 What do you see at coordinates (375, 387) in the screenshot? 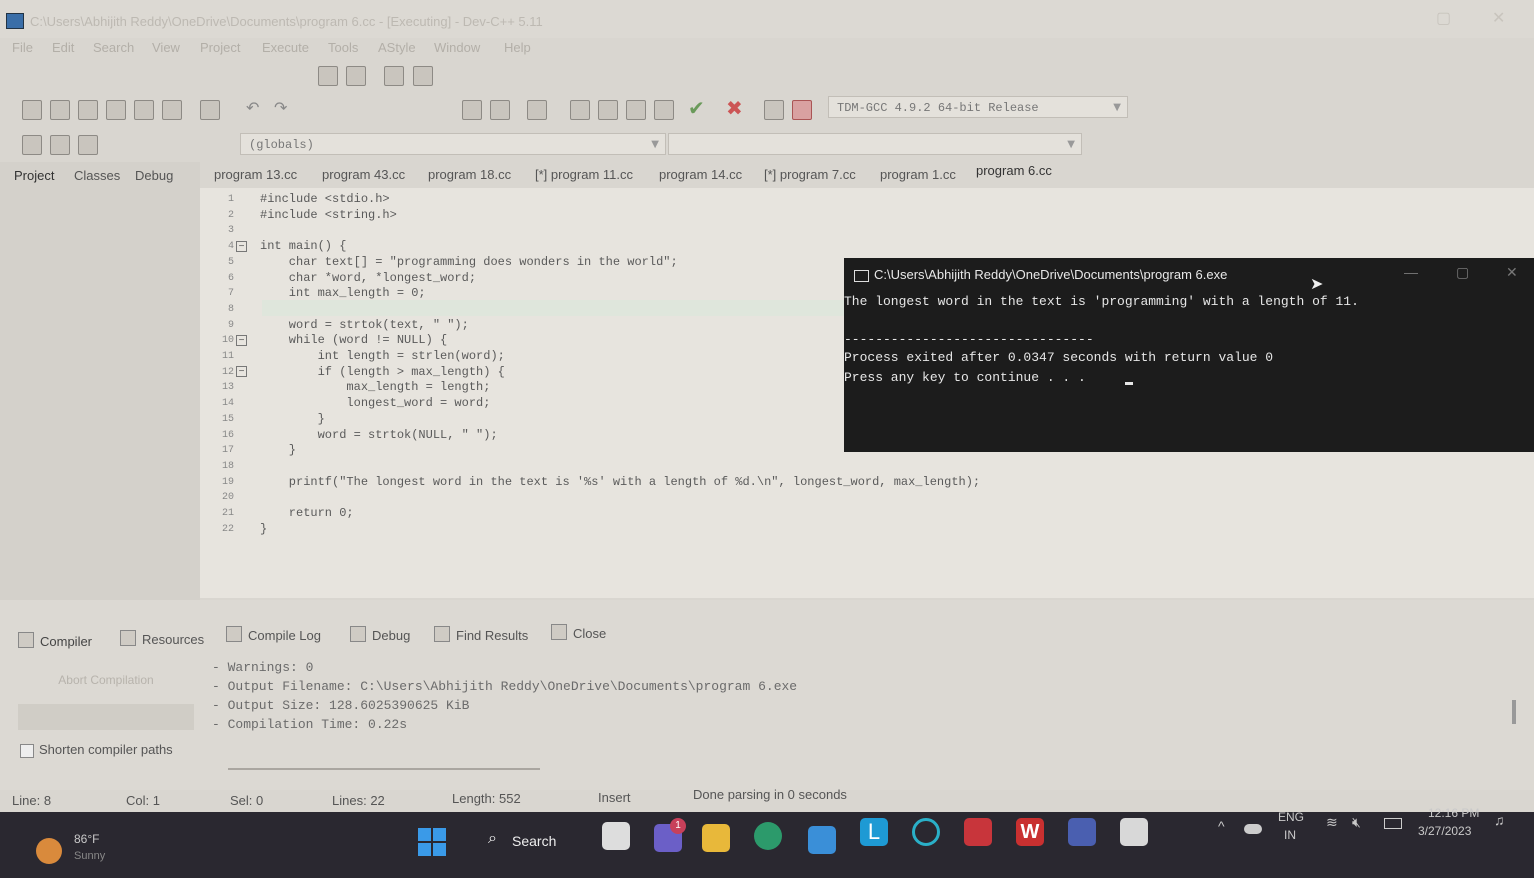
I see `code-line: max_length = length;` at bounding box center [375, 387].